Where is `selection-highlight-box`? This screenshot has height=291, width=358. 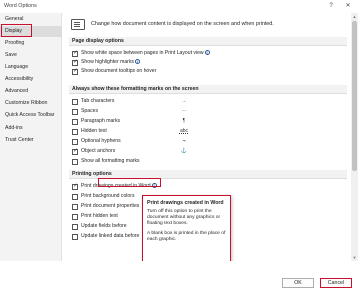
selection-highlight-box is located at coordinates (16, 30).